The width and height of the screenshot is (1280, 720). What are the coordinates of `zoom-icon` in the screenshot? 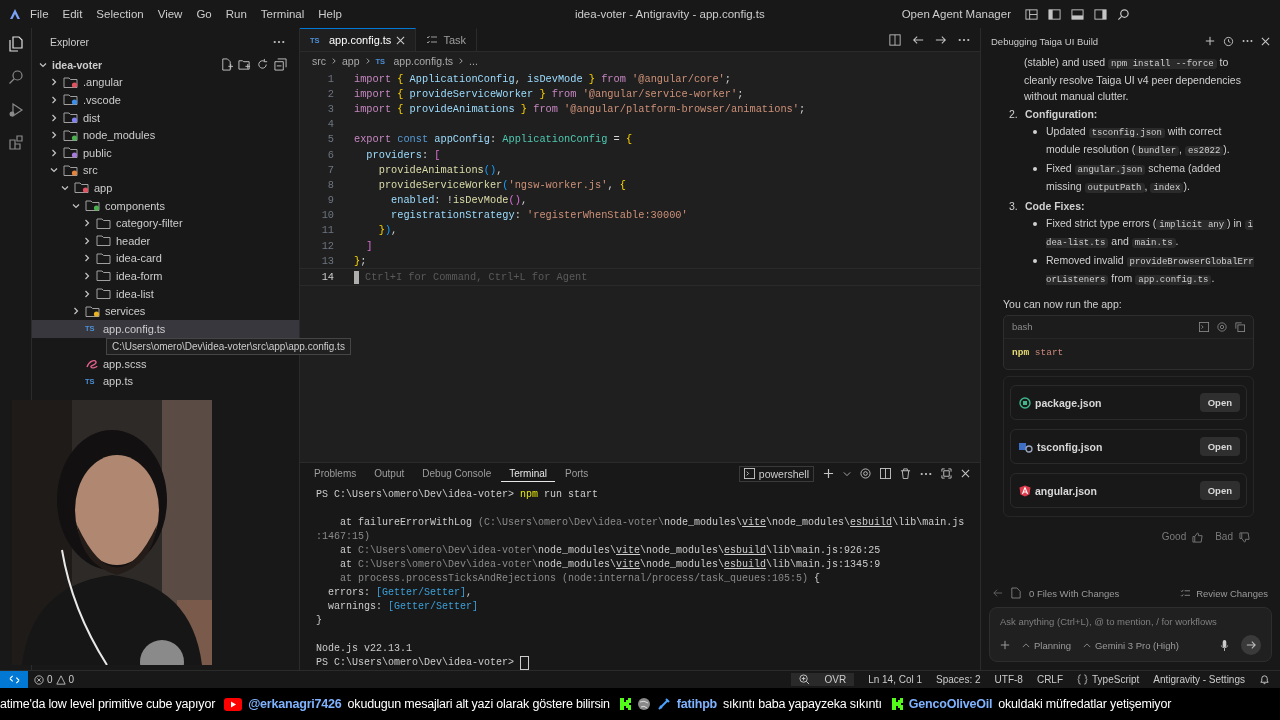 It's located at (805, 679).